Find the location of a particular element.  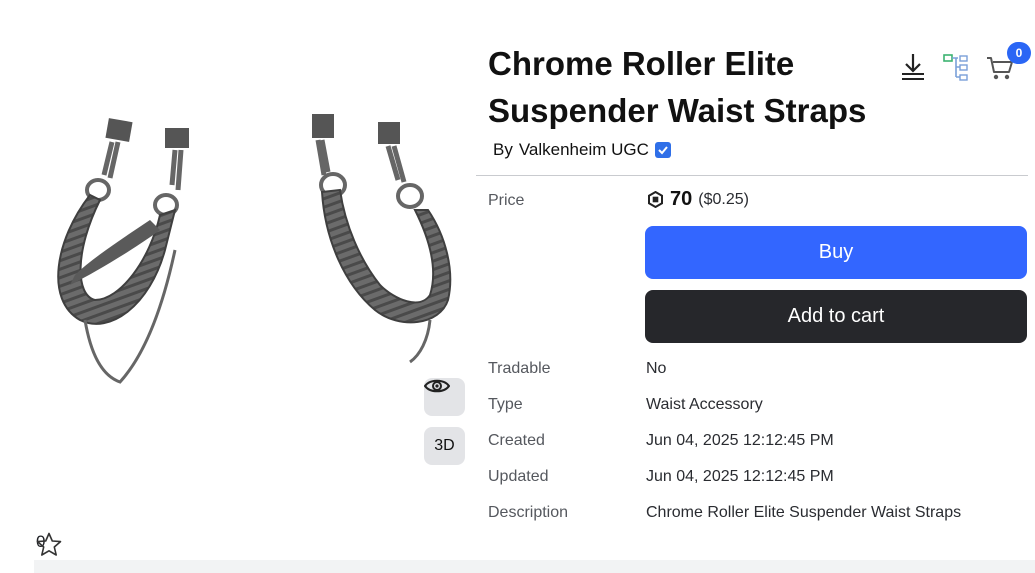

favorite-control: 0 is located at coordinates (49, 544).